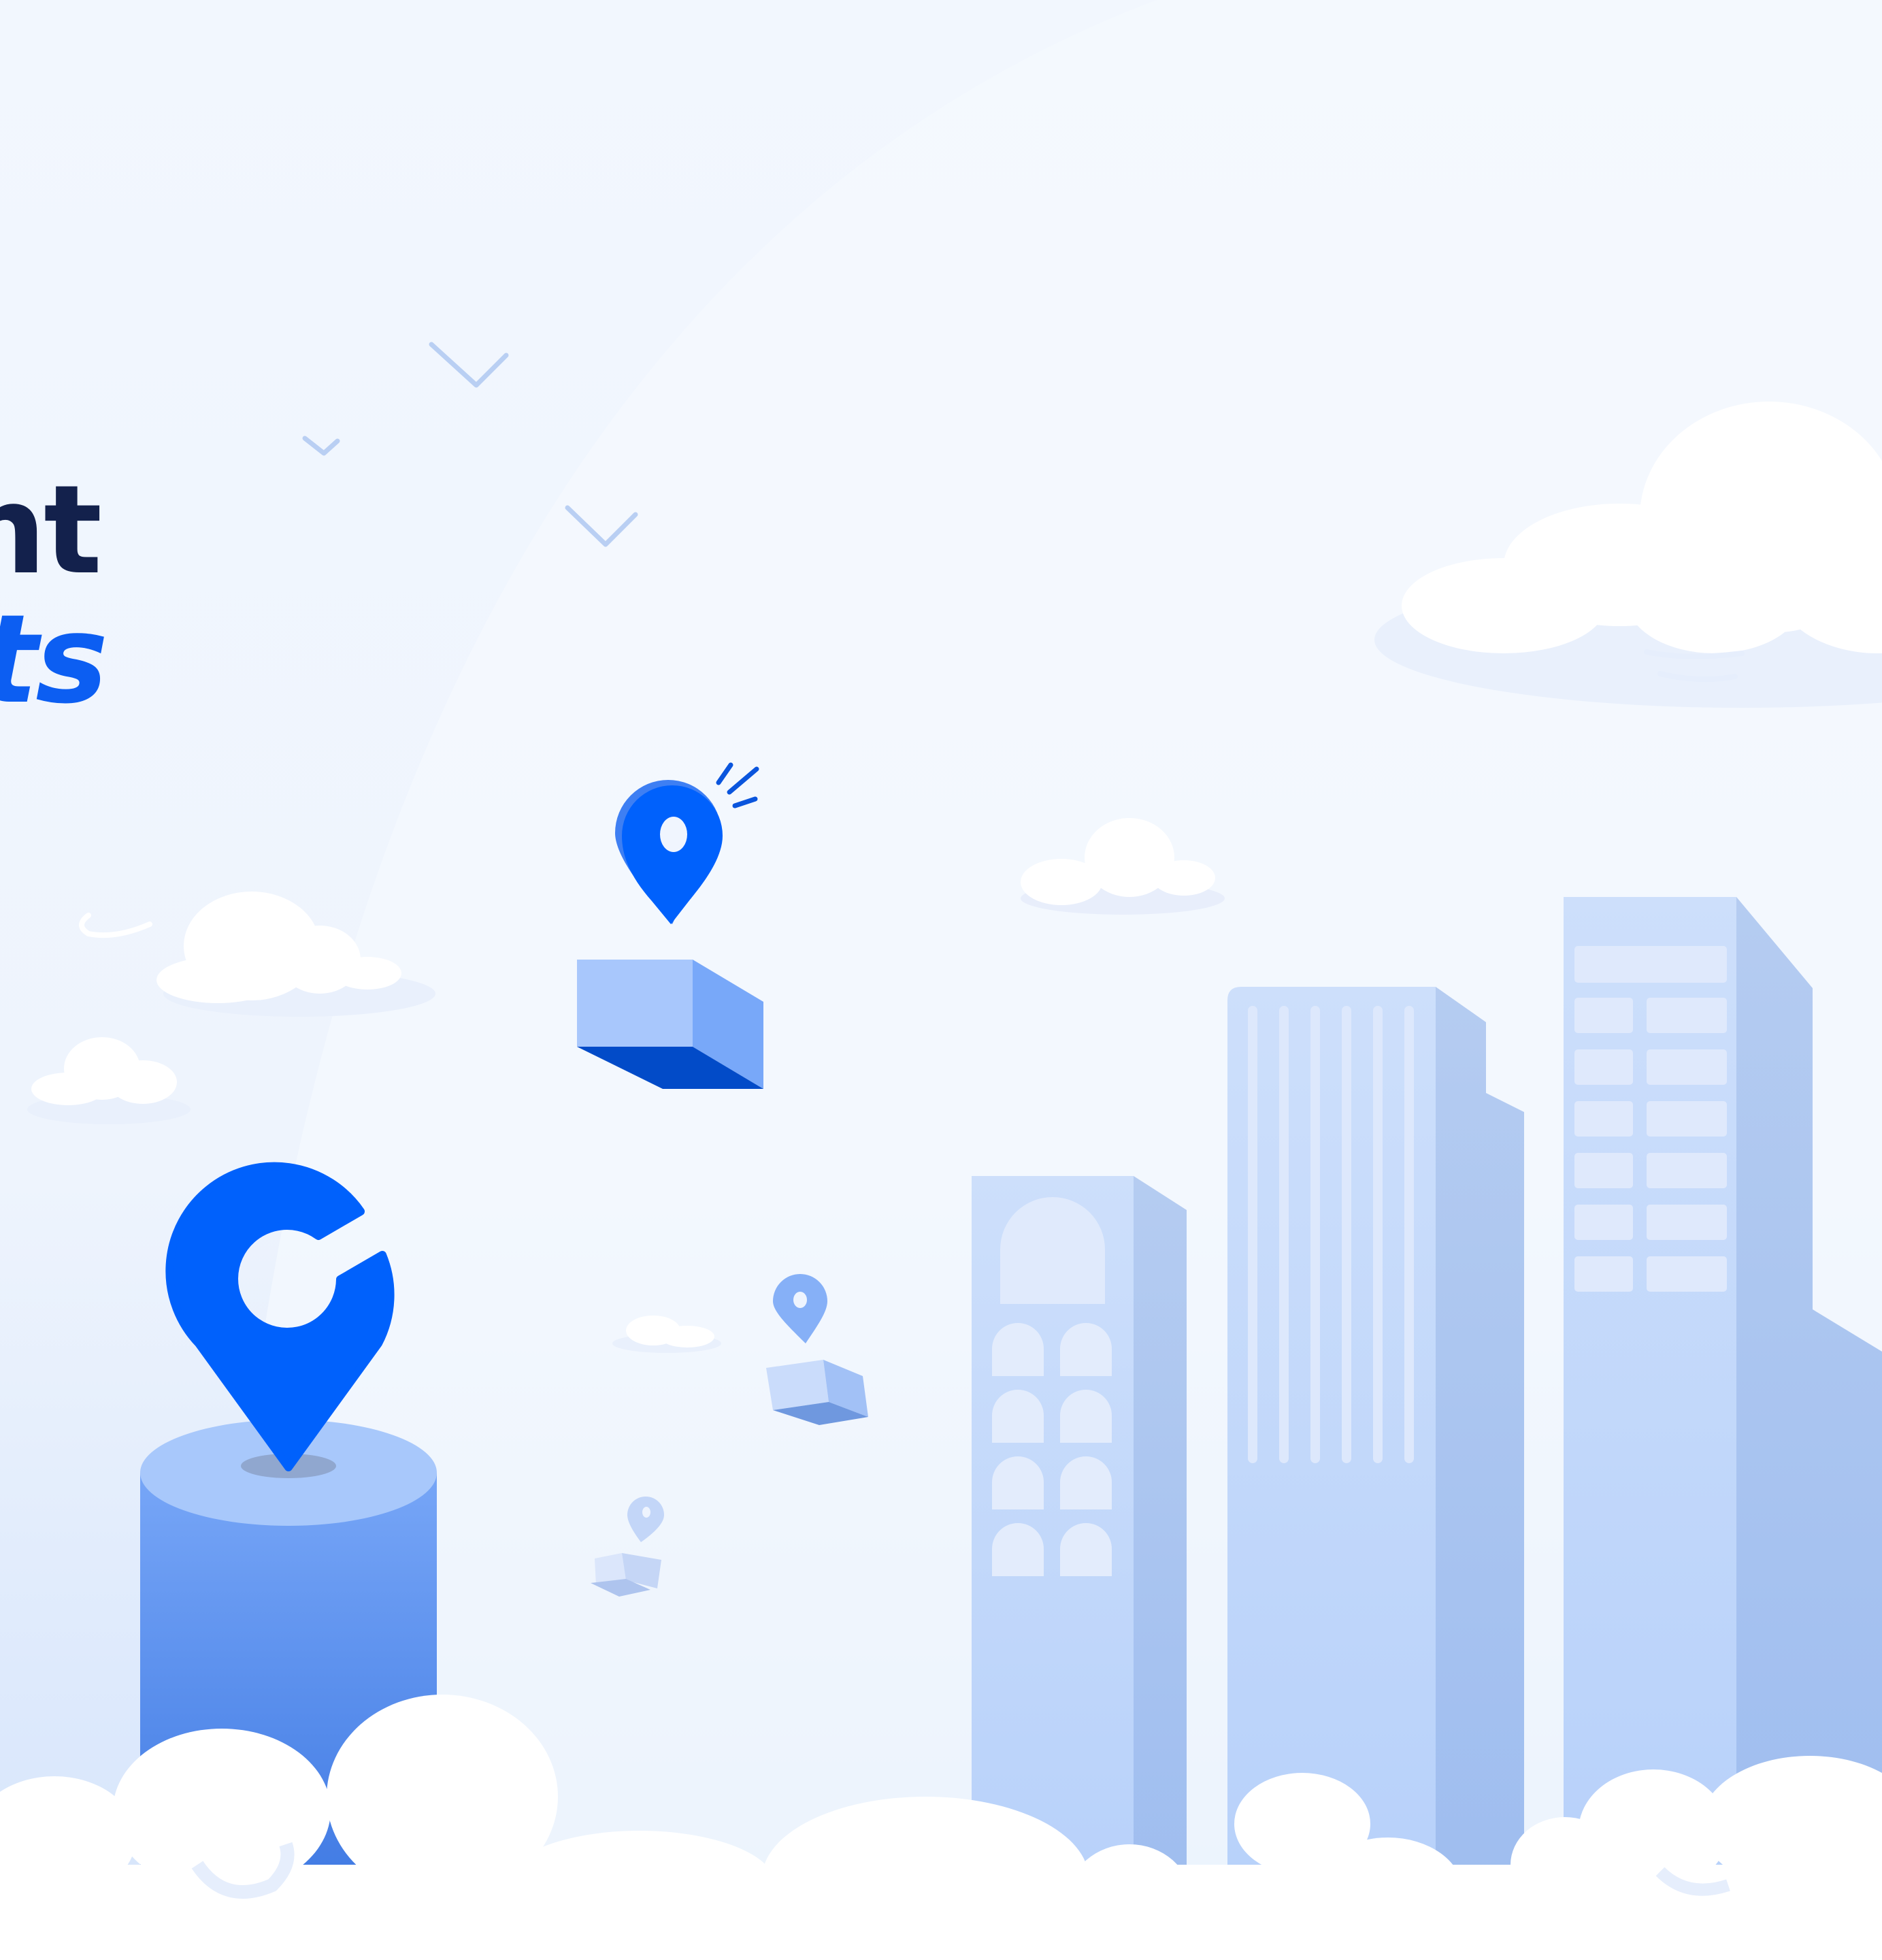 The width and height of the screenshot is (1882, 1960). I want to click on headline-line-1: nt, so click(51, 530).